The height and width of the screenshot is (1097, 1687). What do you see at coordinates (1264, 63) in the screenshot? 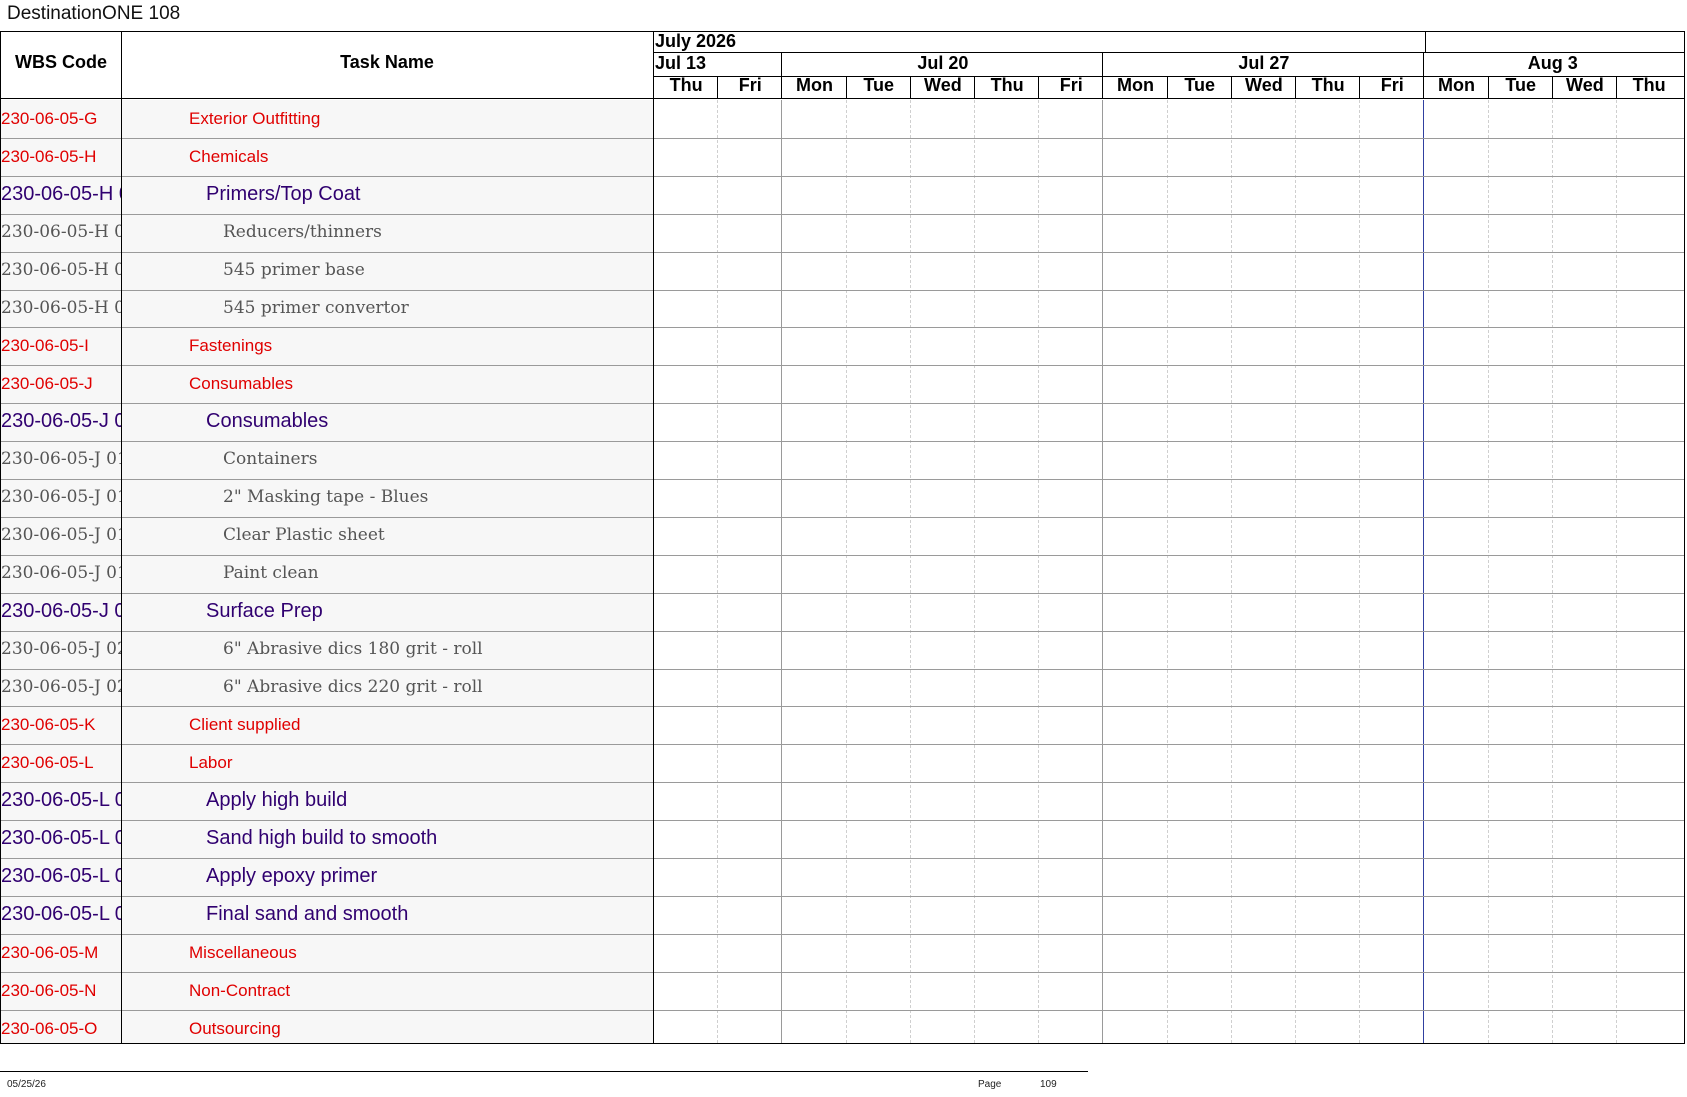
I see `week-header-2: Jul 27` at bounding box center [1264, 63].